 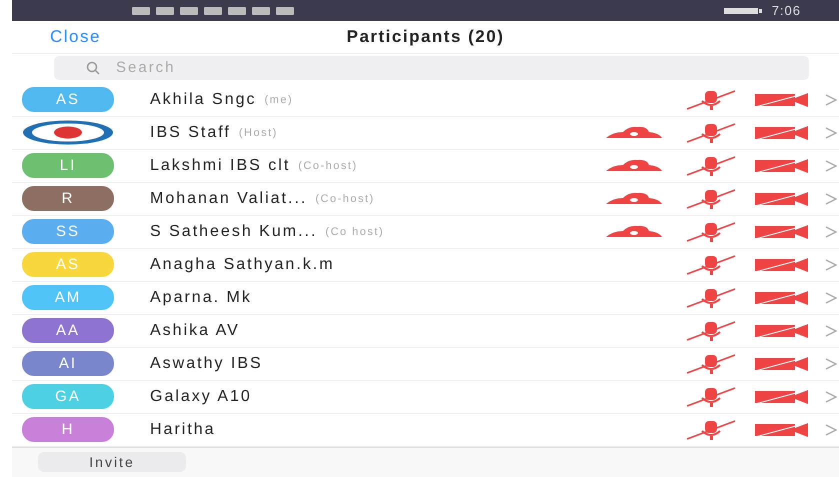 What do you see at coordinates (425, 166) in the screenshot?
I see `participant-row: LI Lakshmi IBS clt (Co-host)` at bounding box center [425, 166].